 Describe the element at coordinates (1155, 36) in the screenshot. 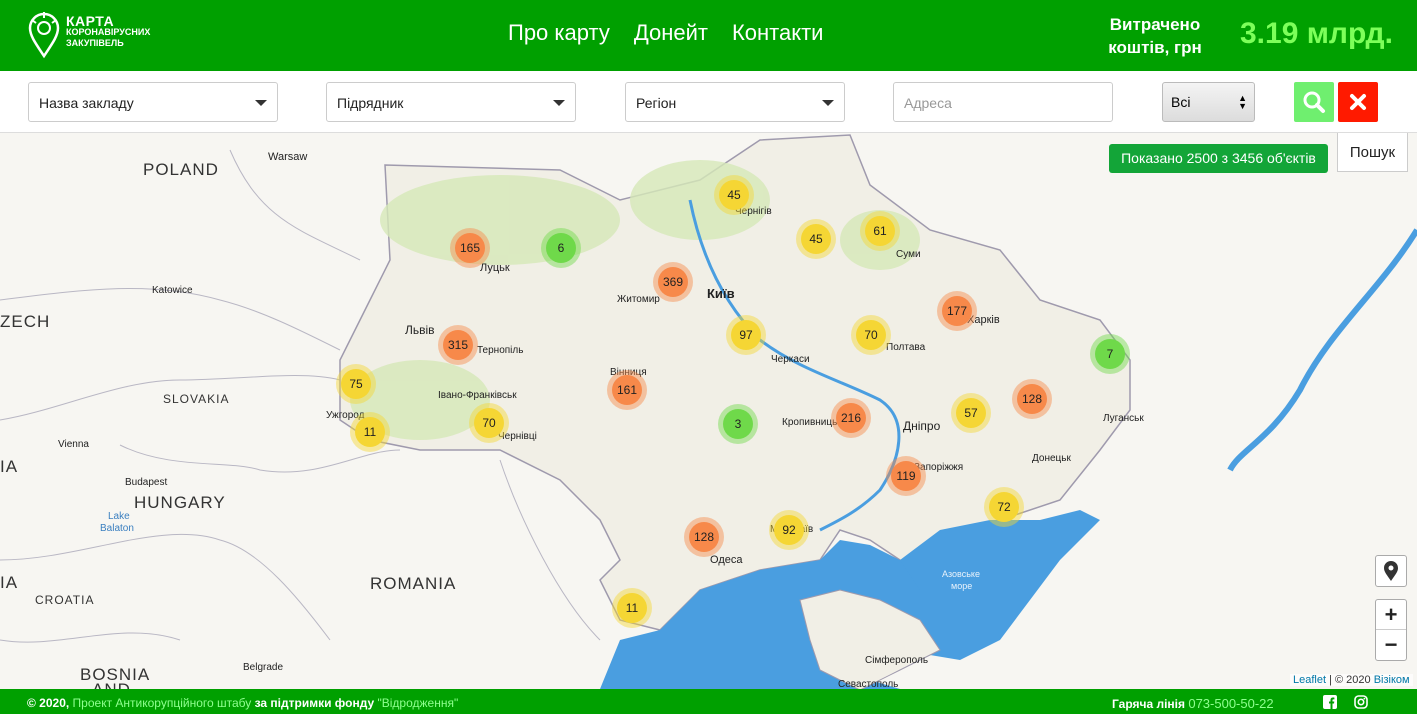

I see `spent-label: Витрачено коштів, грн` at that location.